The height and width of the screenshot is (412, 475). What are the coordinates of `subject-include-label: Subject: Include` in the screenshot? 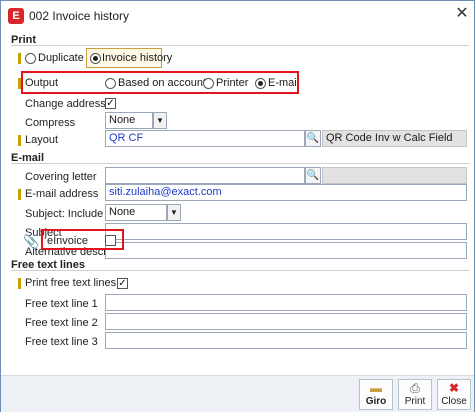 It's located at (64, 214).